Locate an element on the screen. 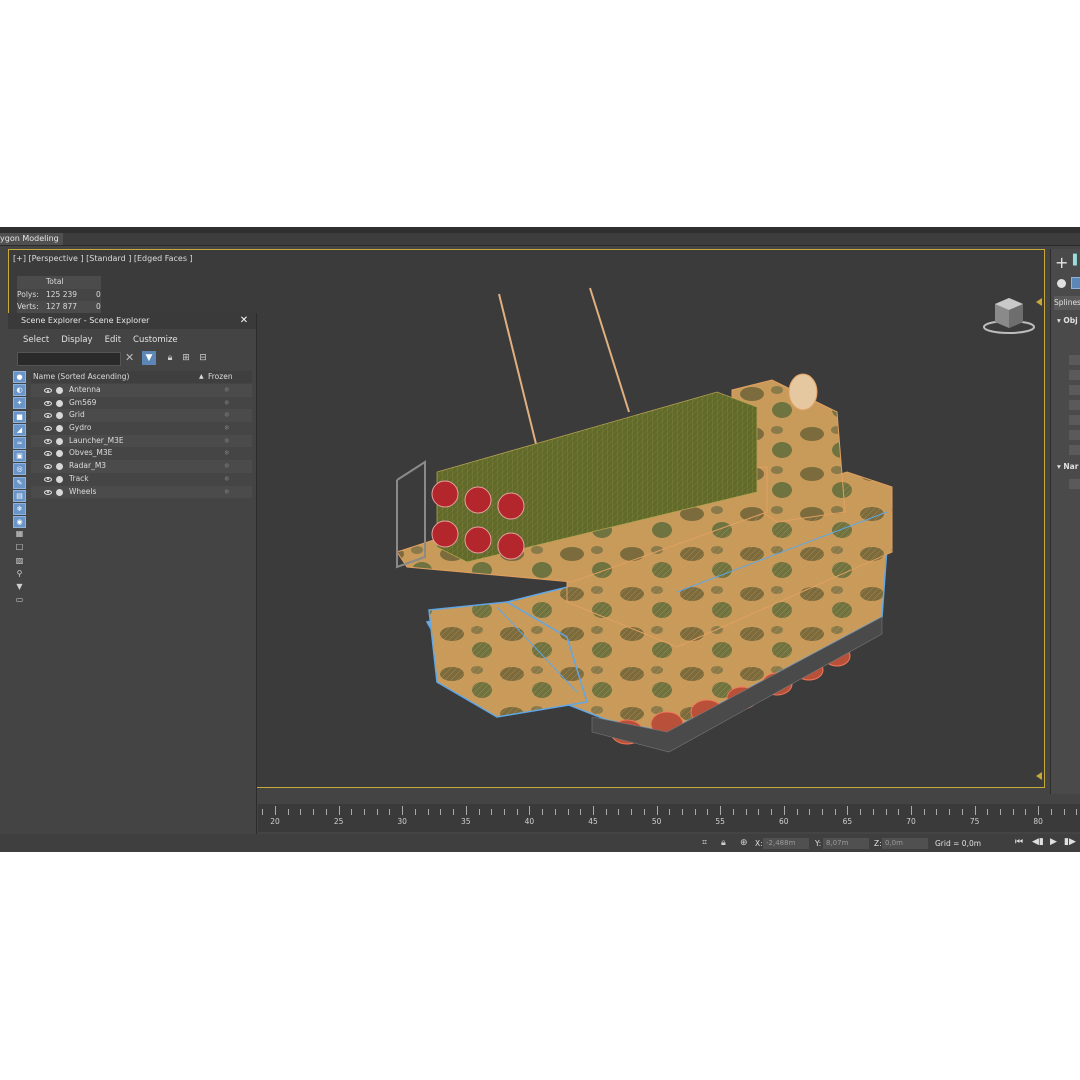 The image size is (1080, 1080). isolate-icon: ⌗ is located at coordinates (704, 843).